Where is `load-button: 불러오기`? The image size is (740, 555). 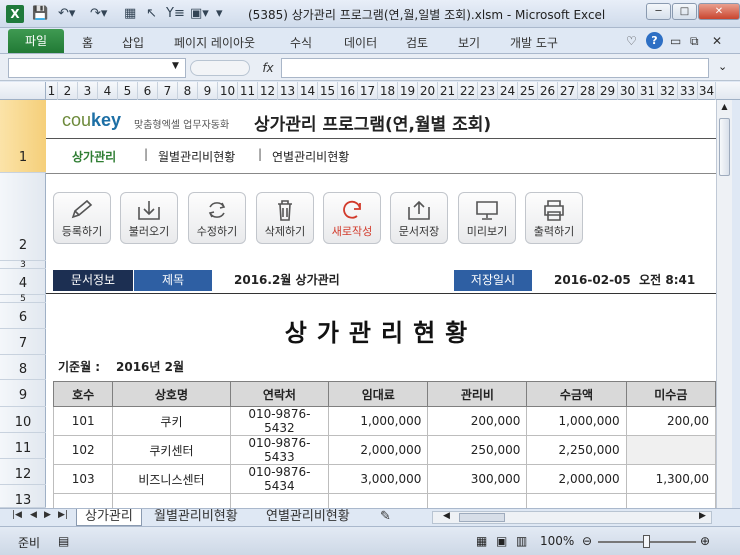 load-button: 불러오기 is located at coordinates (149, 218).